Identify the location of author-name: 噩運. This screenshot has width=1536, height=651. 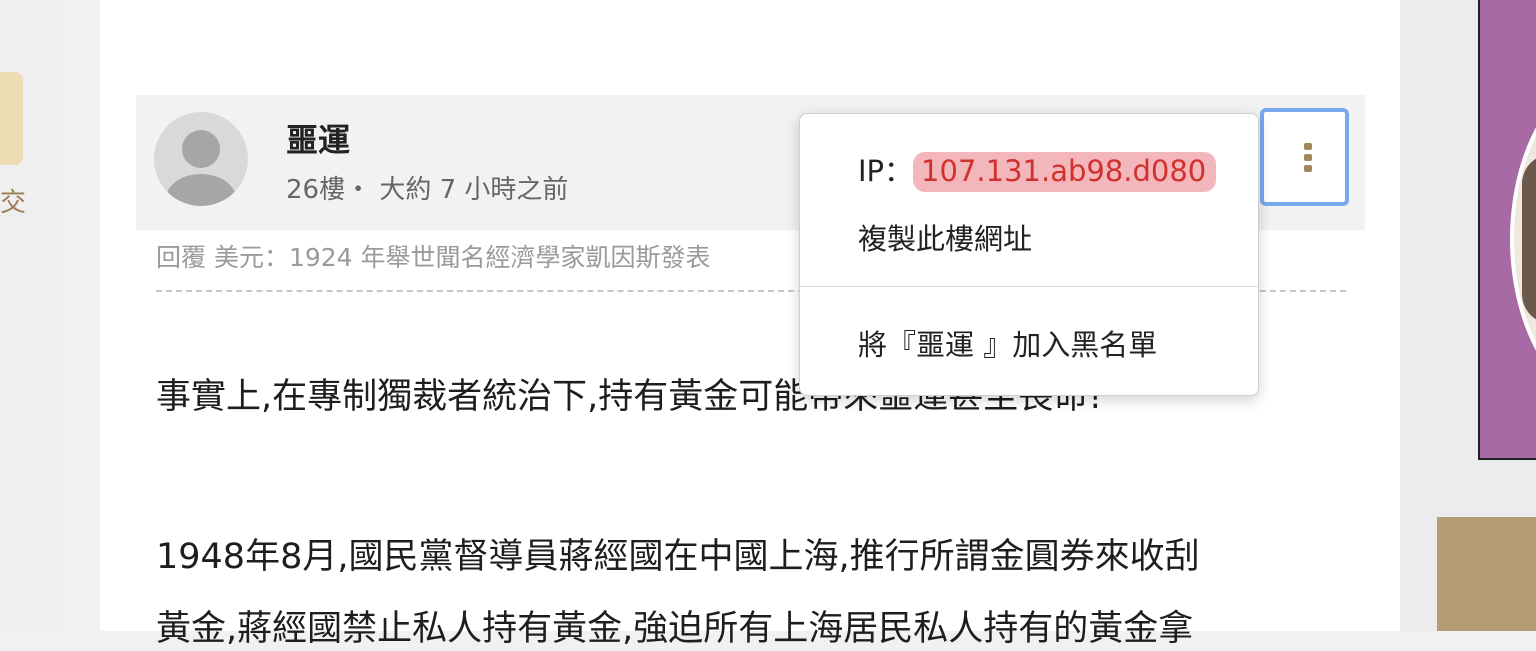
(318, 138).